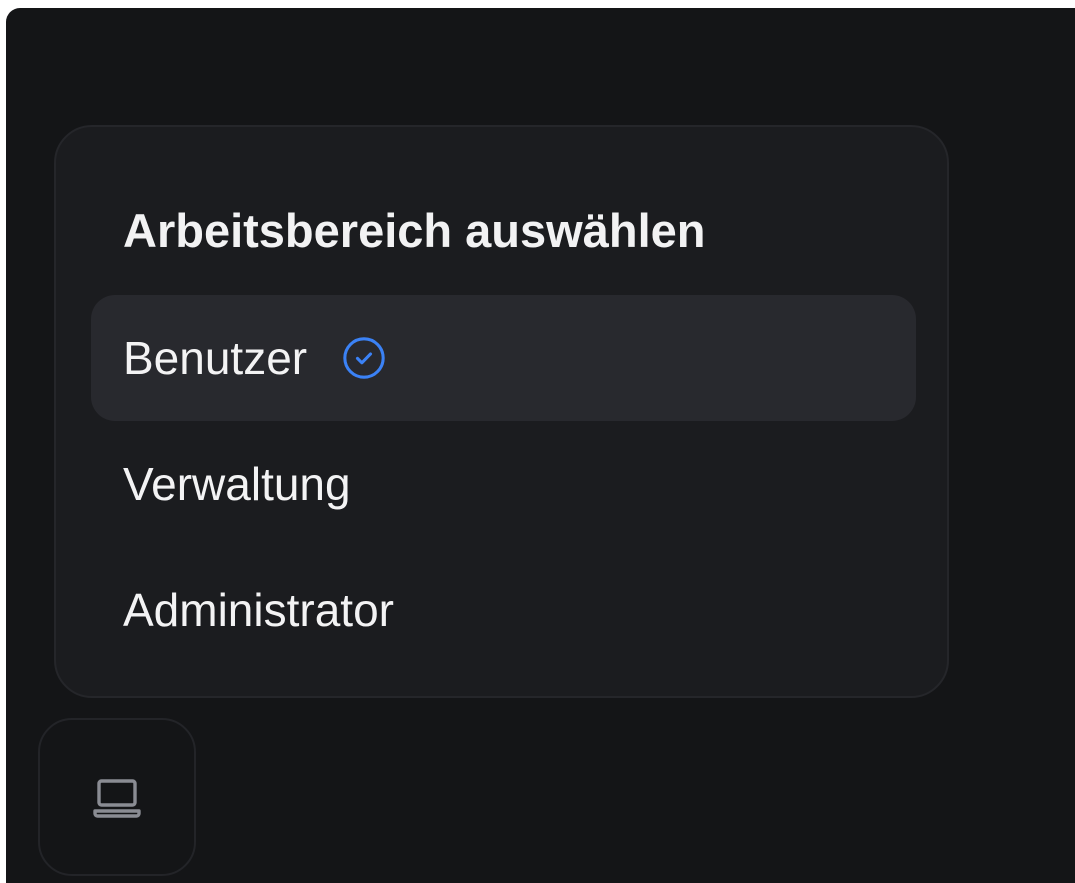  I want to click on device-toggle-button, so click(117, 797).